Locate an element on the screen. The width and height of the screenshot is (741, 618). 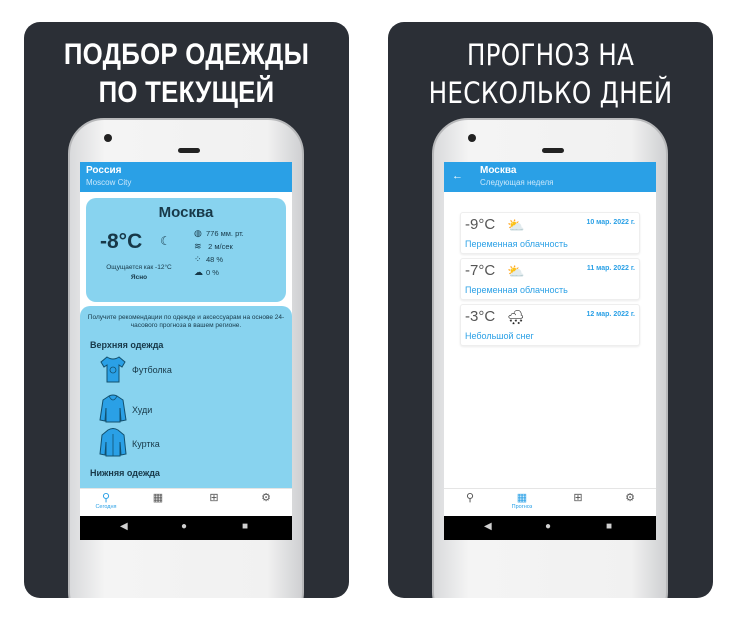
humidity-value: 48 % is located at coordinates (215, 259).